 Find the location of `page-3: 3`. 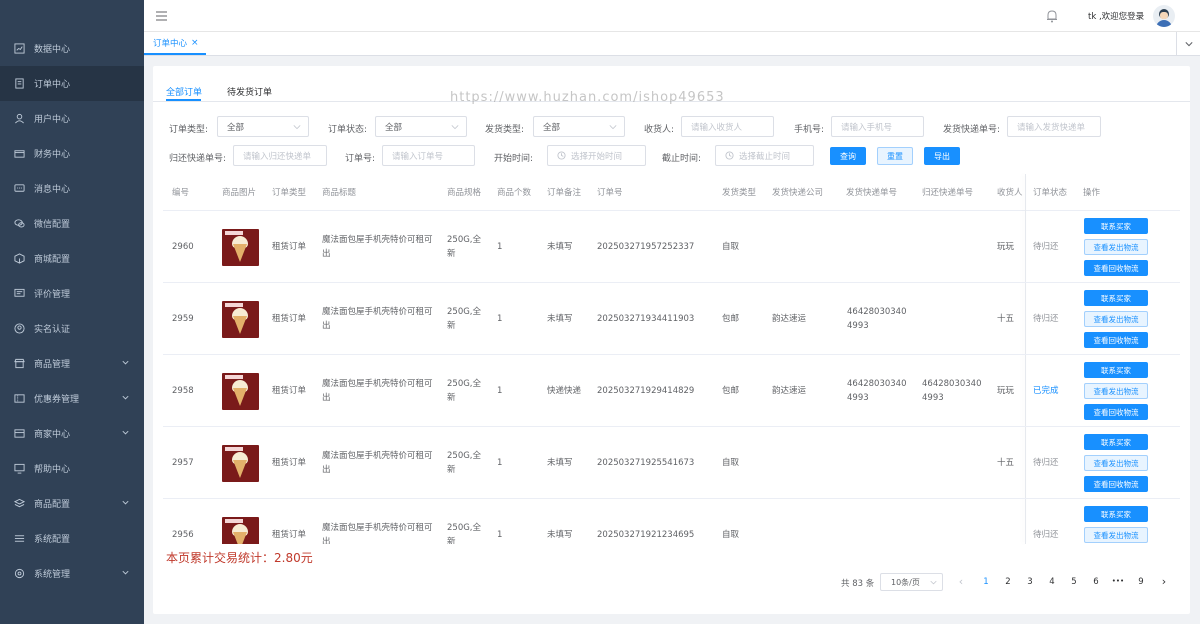

page-3: 3 is located at coordinates (1030, 582).